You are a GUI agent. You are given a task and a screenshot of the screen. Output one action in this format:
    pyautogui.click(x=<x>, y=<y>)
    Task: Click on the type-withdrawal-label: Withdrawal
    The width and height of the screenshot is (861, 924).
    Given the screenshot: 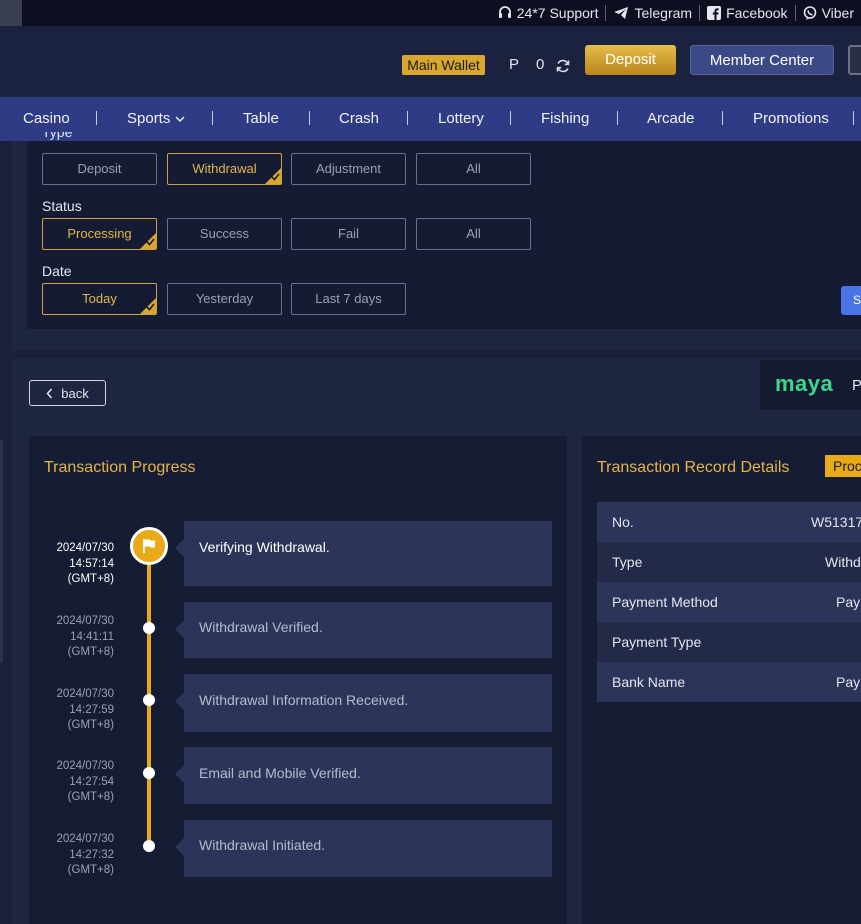 What is the action you would take?
    pyautogui.click(x=224, y=168)
    